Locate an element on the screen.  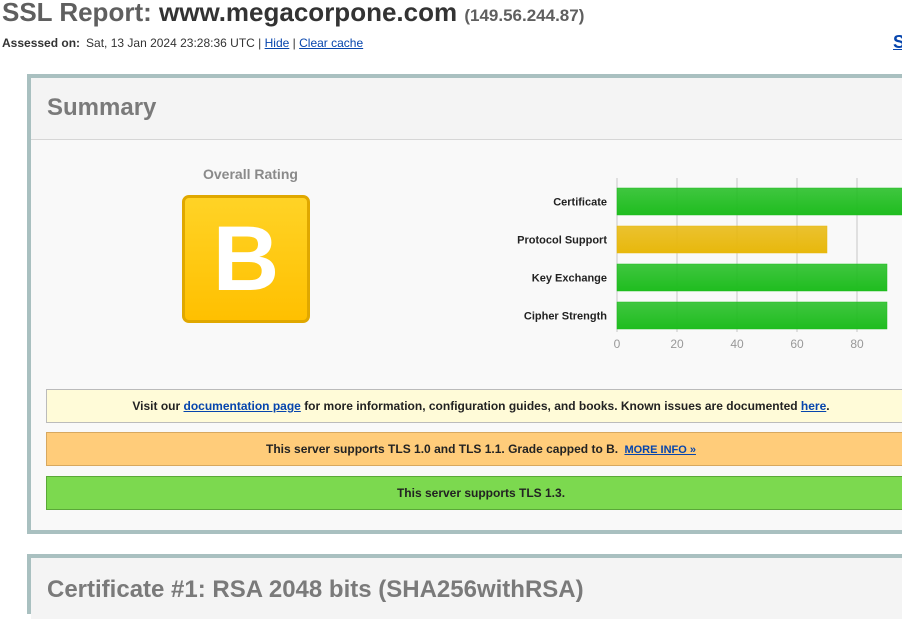
tls13-text: This server supports TLS 1.3. is located at coordinates (481, 493).